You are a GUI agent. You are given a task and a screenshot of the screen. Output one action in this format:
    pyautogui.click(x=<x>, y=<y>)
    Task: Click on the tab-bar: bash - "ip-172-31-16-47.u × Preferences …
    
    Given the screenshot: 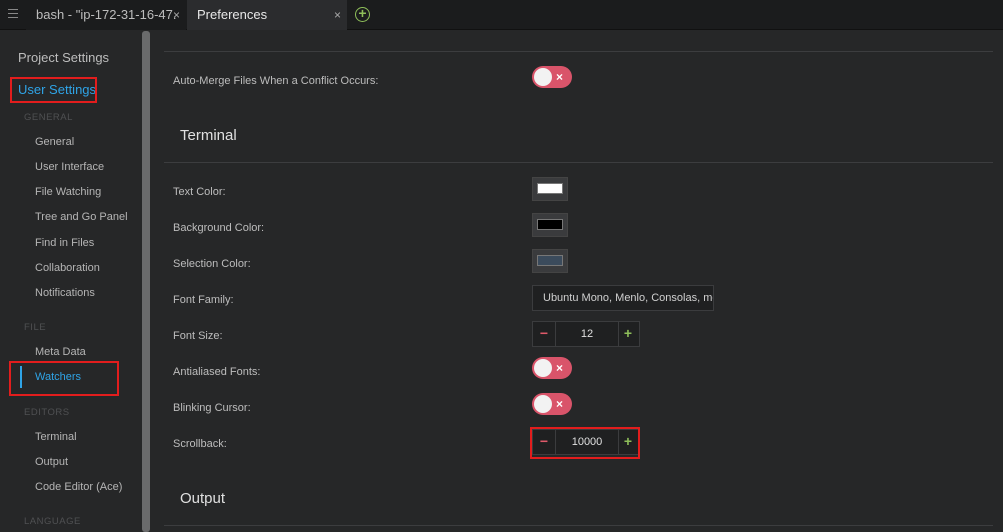 What is the action you would take?
    pyautogui.click(x=501, y=15)
    